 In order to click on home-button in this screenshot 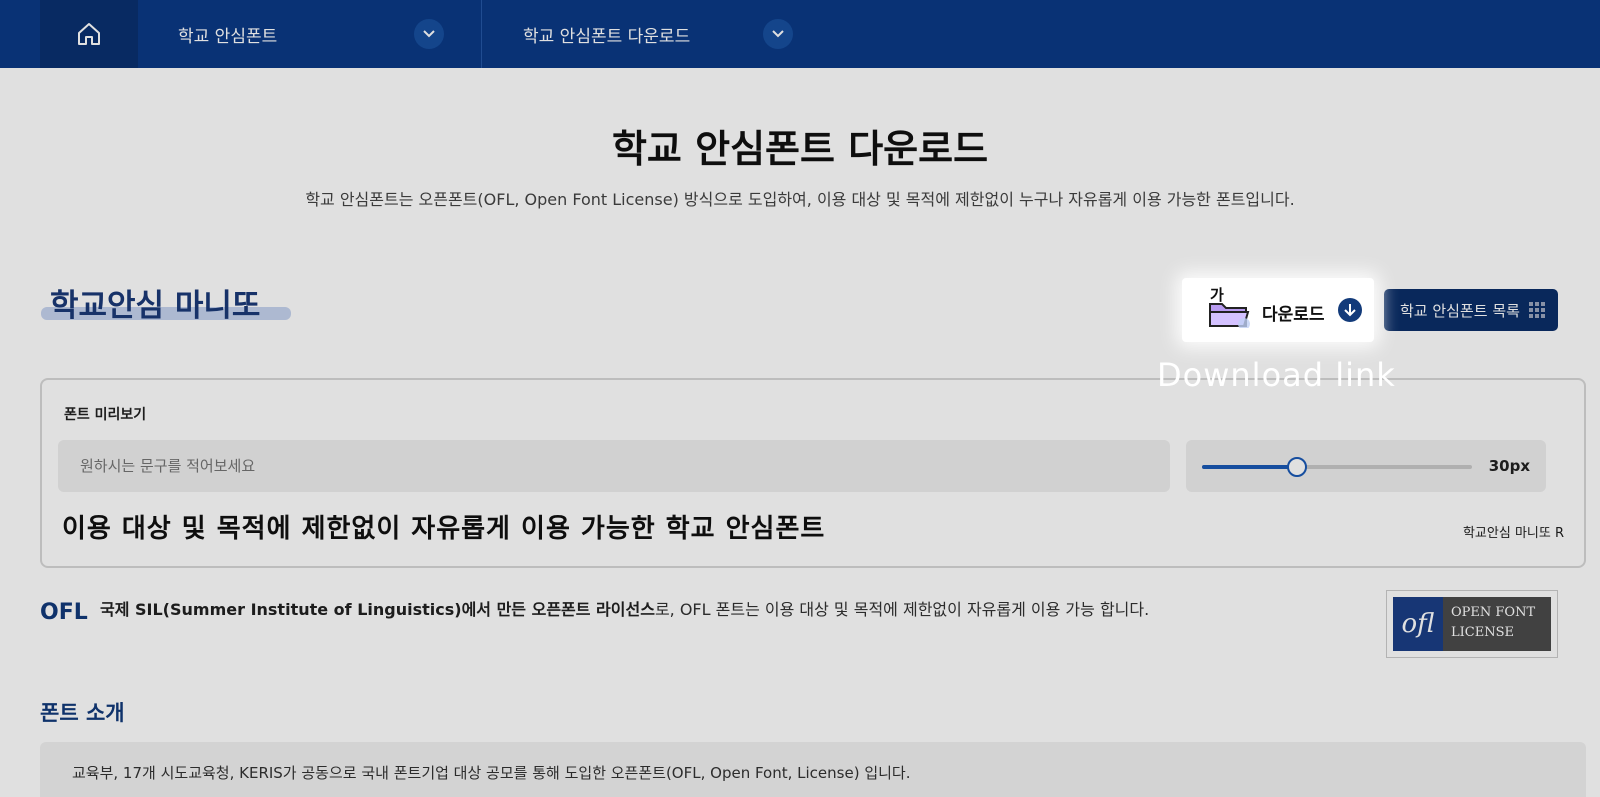, I will do `click(89, 34)`.